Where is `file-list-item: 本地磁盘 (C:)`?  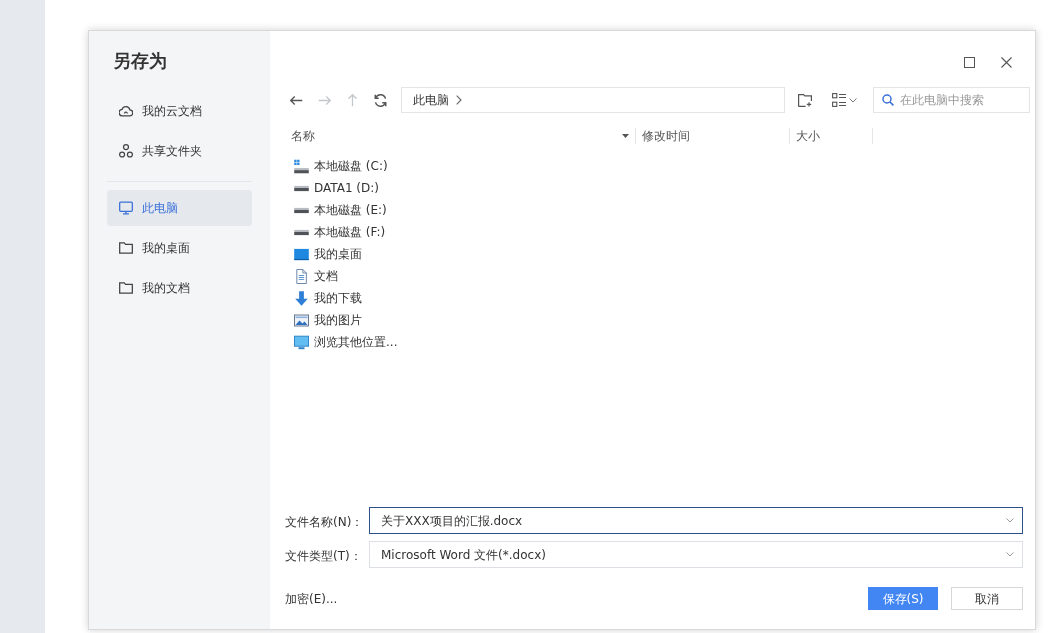
file-list-item: 本地磁盘 (C:) is located at coordinates (337, 166).